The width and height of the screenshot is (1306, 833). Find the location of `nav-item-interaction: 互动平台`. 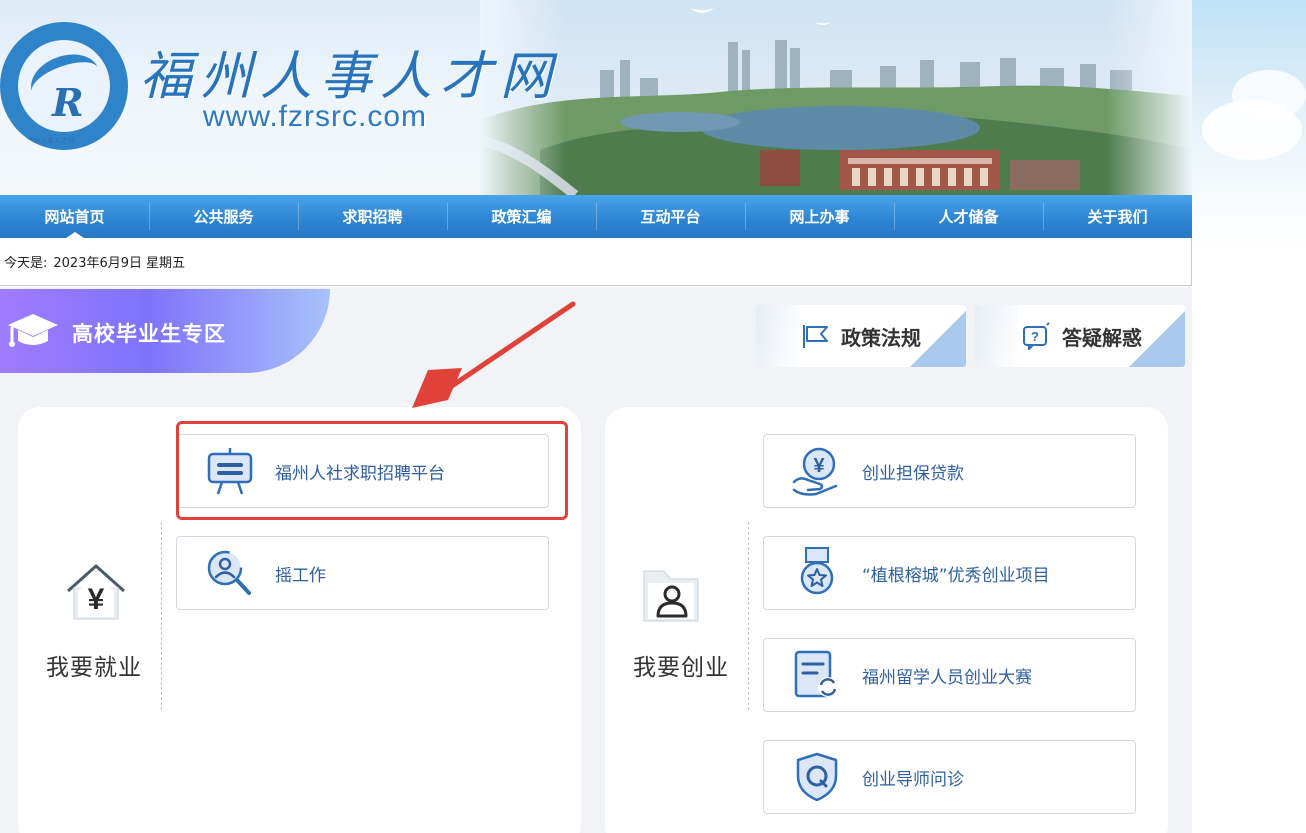

nav-item-interaction: 互动平台 is located at coordinates (670, 216).